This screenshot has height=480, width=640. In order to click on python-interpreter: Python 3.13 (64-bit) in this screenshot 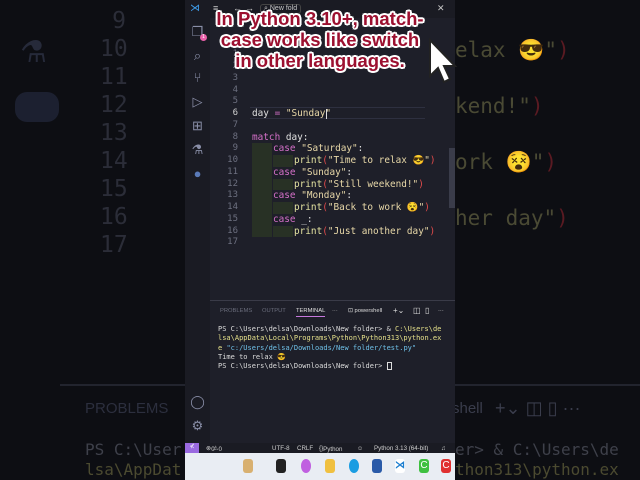, I will do `click(401, 448)`.